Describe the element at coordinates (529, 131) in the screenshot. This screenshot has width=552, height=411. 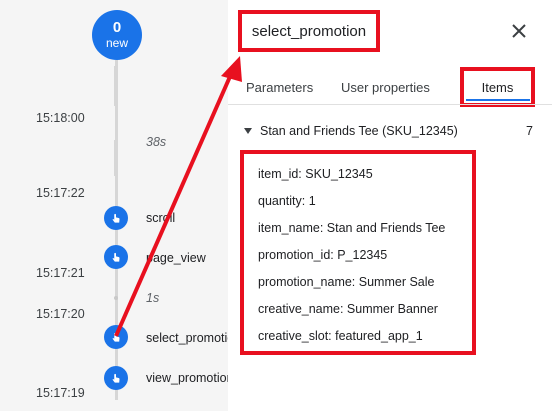
I see `item-param-count: 7` at that location.